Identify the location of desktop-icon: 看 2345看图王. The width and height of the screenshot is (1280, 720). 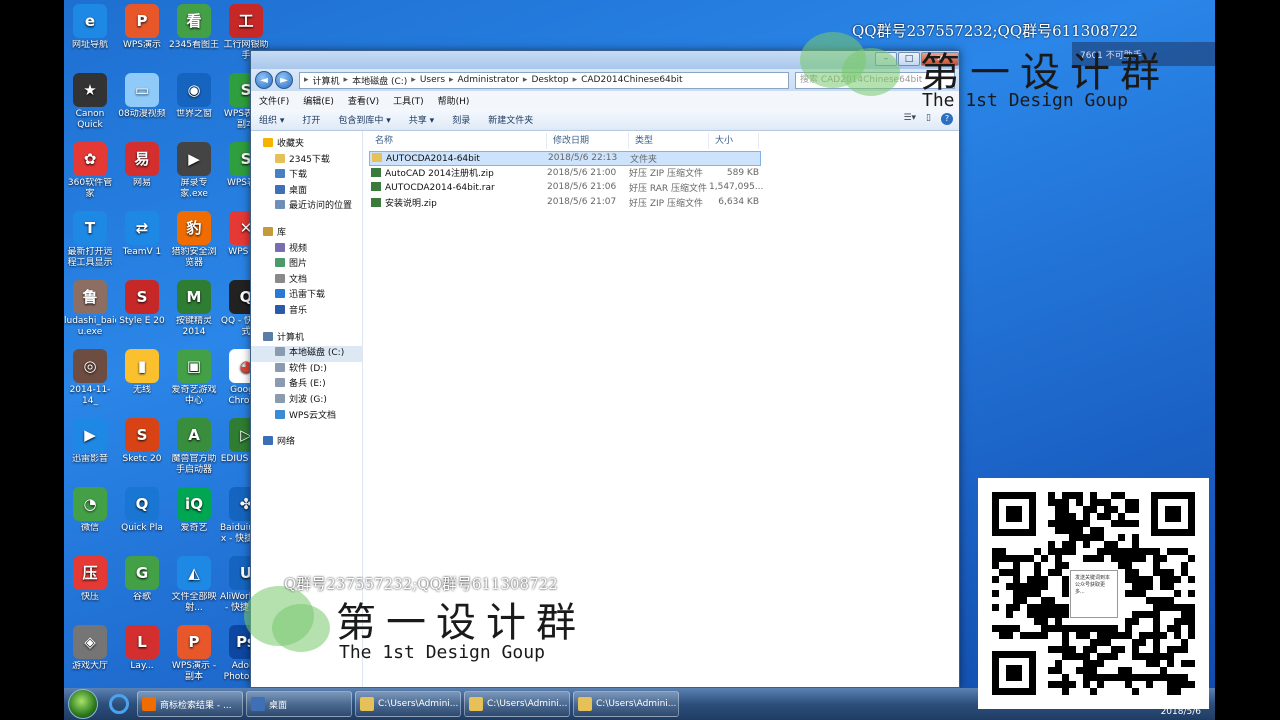
(194, 33).